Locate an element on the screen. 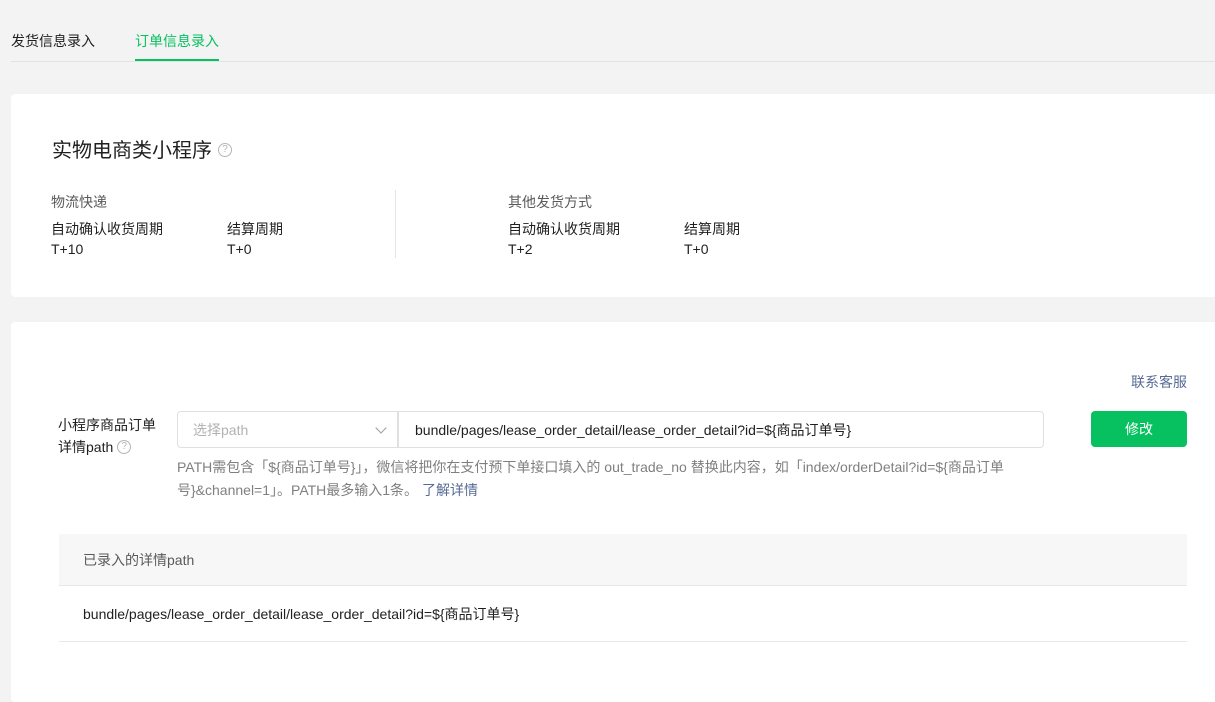  logistics-confirm-label: 自动确认收货周期 is located at coordinates (107, 229).